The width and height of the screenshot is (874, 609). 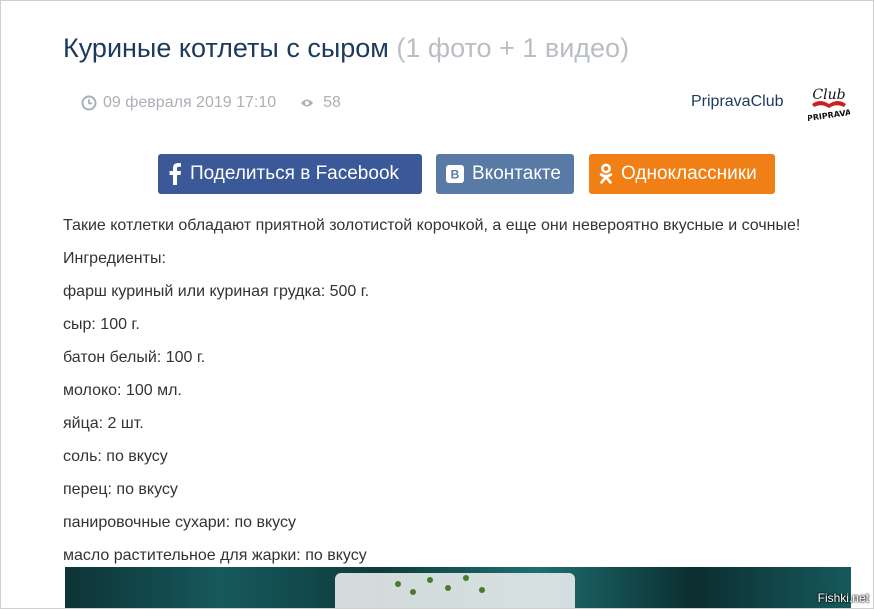 I want to click on facebook-icon, so click(x=175, y=174).